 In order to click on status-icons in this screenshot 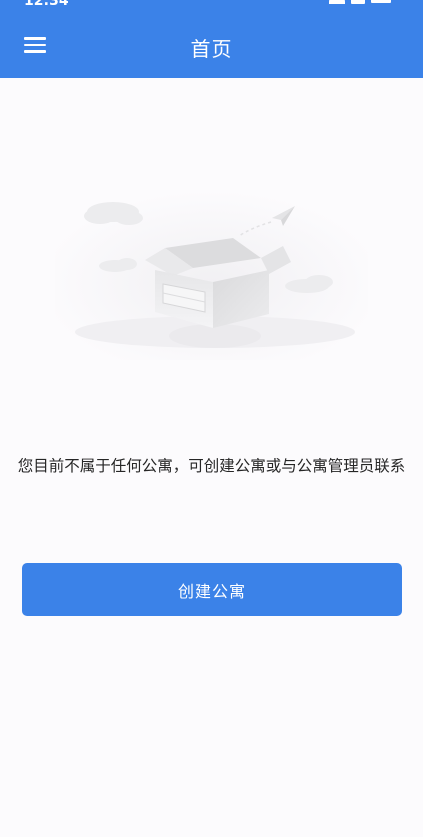, I will do `click(360, 2)`.